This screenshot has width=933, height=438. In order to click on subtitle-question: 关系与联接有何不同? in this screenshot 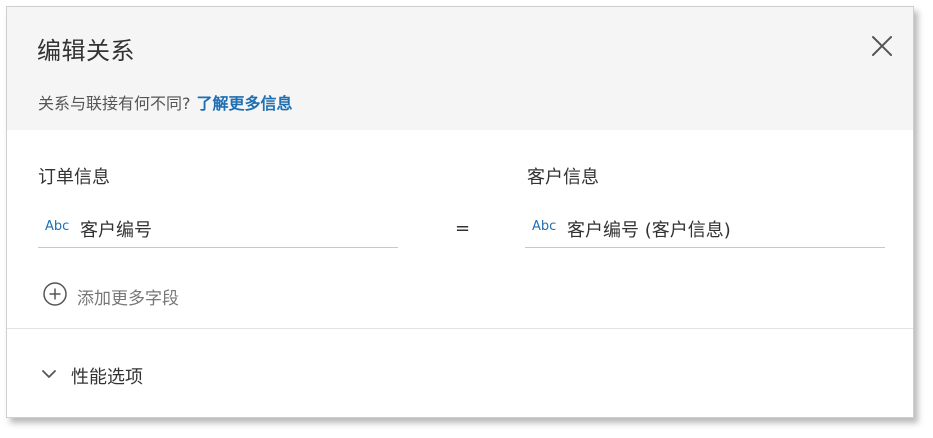, I will do `click(114, 103)`.